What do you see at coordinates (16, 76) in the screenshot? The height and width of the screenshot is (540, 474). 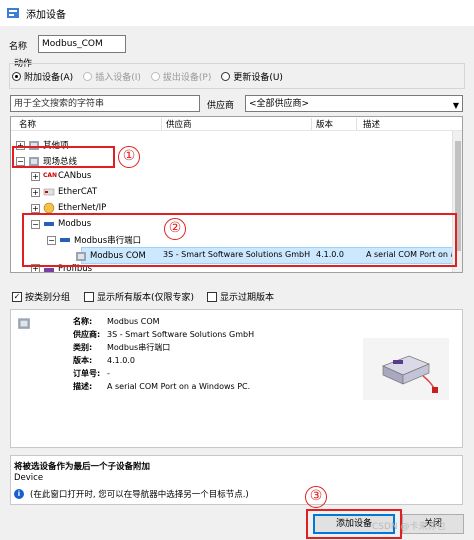 I see `radio-attach-dot` at bounding box center [16, 76].